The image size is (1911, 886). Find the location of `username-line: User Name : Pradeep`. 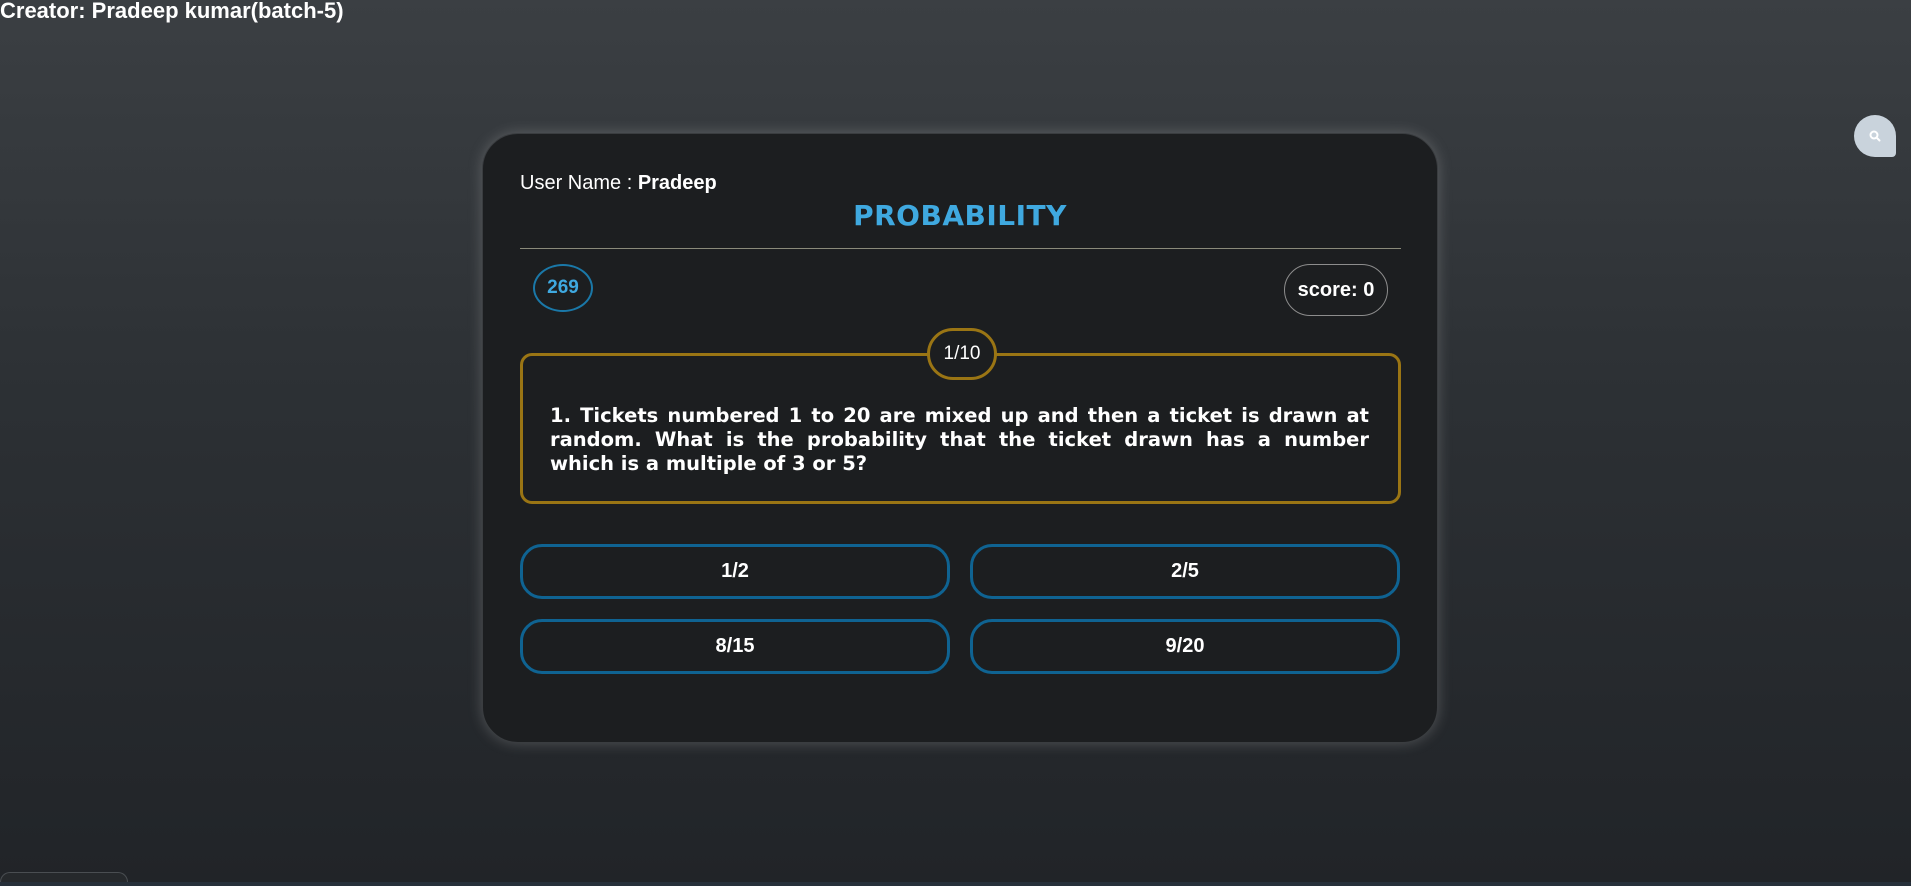

username-line: User Name : Pradeep is located at coordinates (618, 183).